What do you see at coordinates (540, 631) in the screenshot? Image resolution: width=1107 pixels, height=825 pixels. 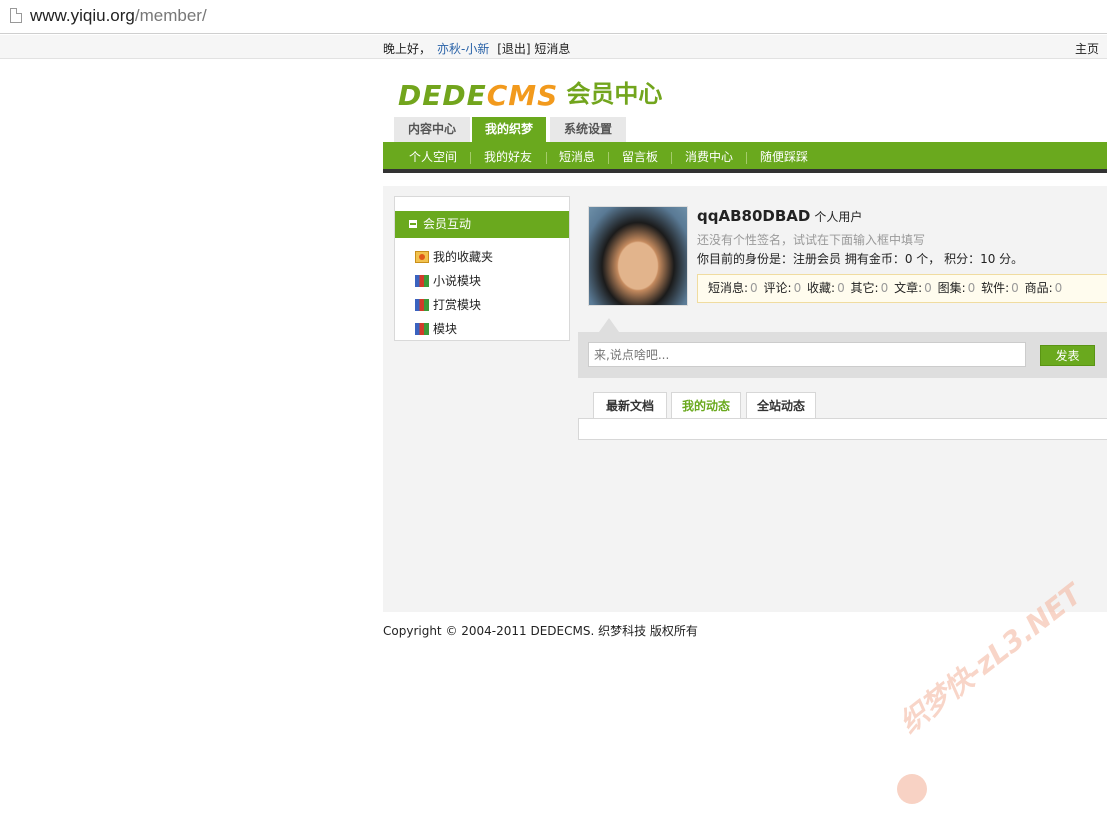 I see `footer-copyright: Copyright © 2004-2011 DEDECMS. 织梦科技 版权所有` at bounding box center [540, 631].